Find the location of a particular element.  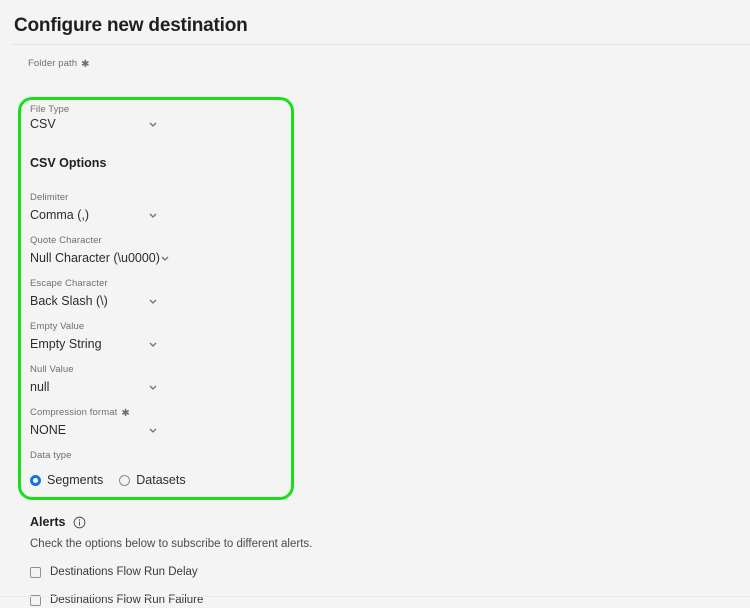

compression-format-field-group: Compression format ✱ NONE is located at coordinates (94, 422).